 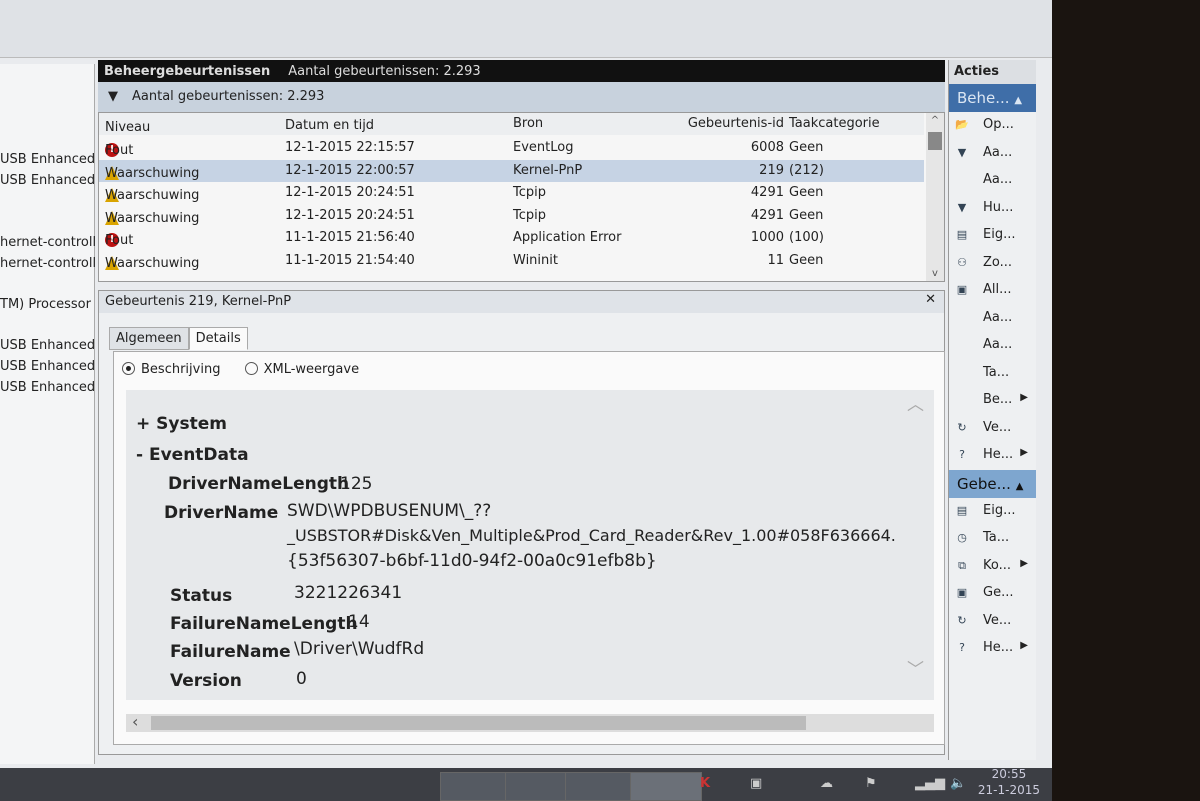 I want to click on field-key: Version, so click(x=206, y=681).